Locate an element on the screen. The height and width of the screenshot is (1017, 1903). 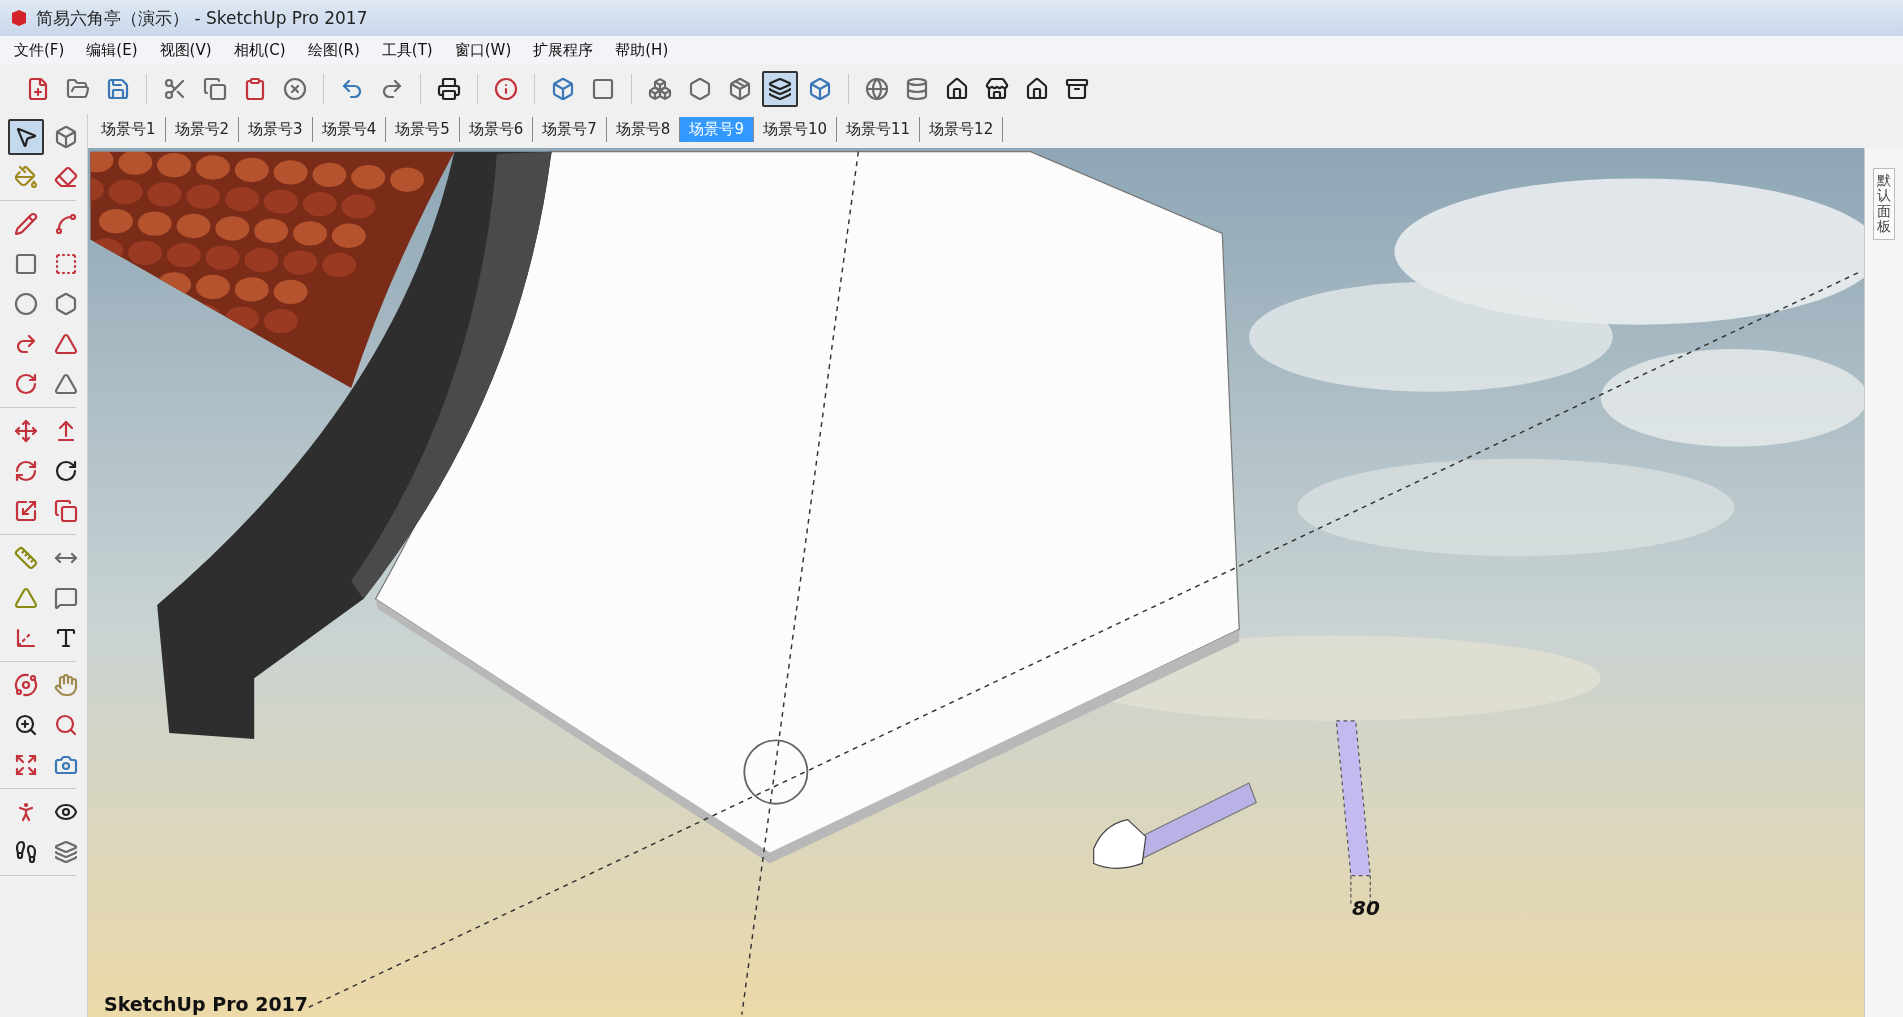
pencil-icon is located at coordinates (26, 224).